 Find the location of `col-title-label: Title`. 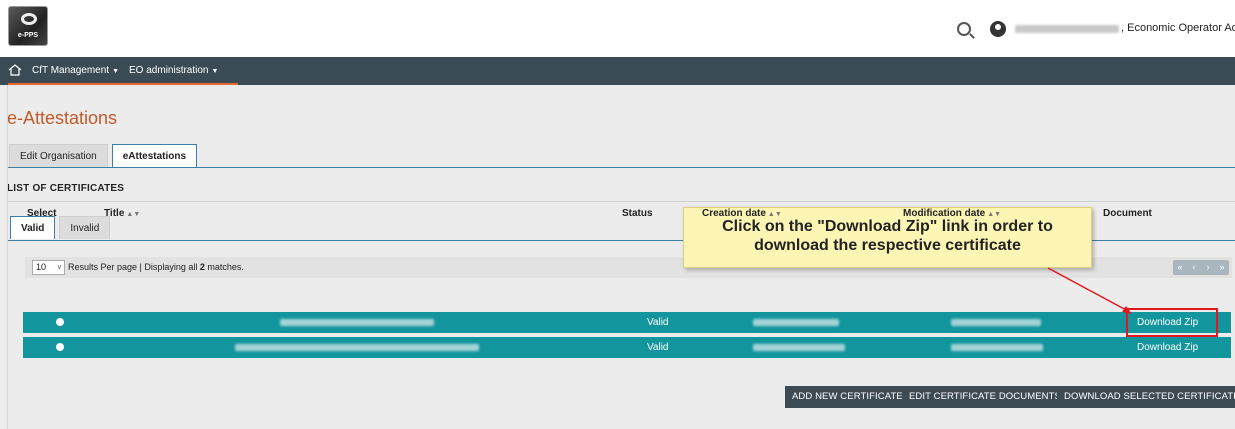

col-title-label: Title is located at coordinates (114, 213).